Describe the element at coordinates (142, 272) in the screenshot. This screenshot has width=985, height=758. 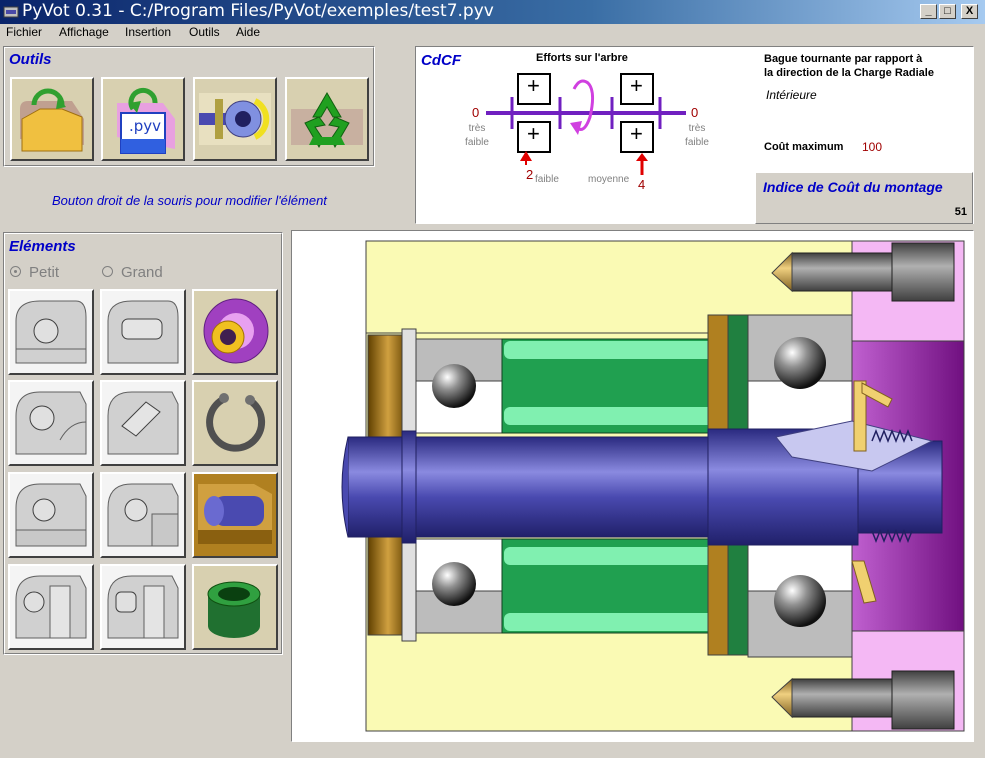
I see `radio-grand-label: Grand` at that location.